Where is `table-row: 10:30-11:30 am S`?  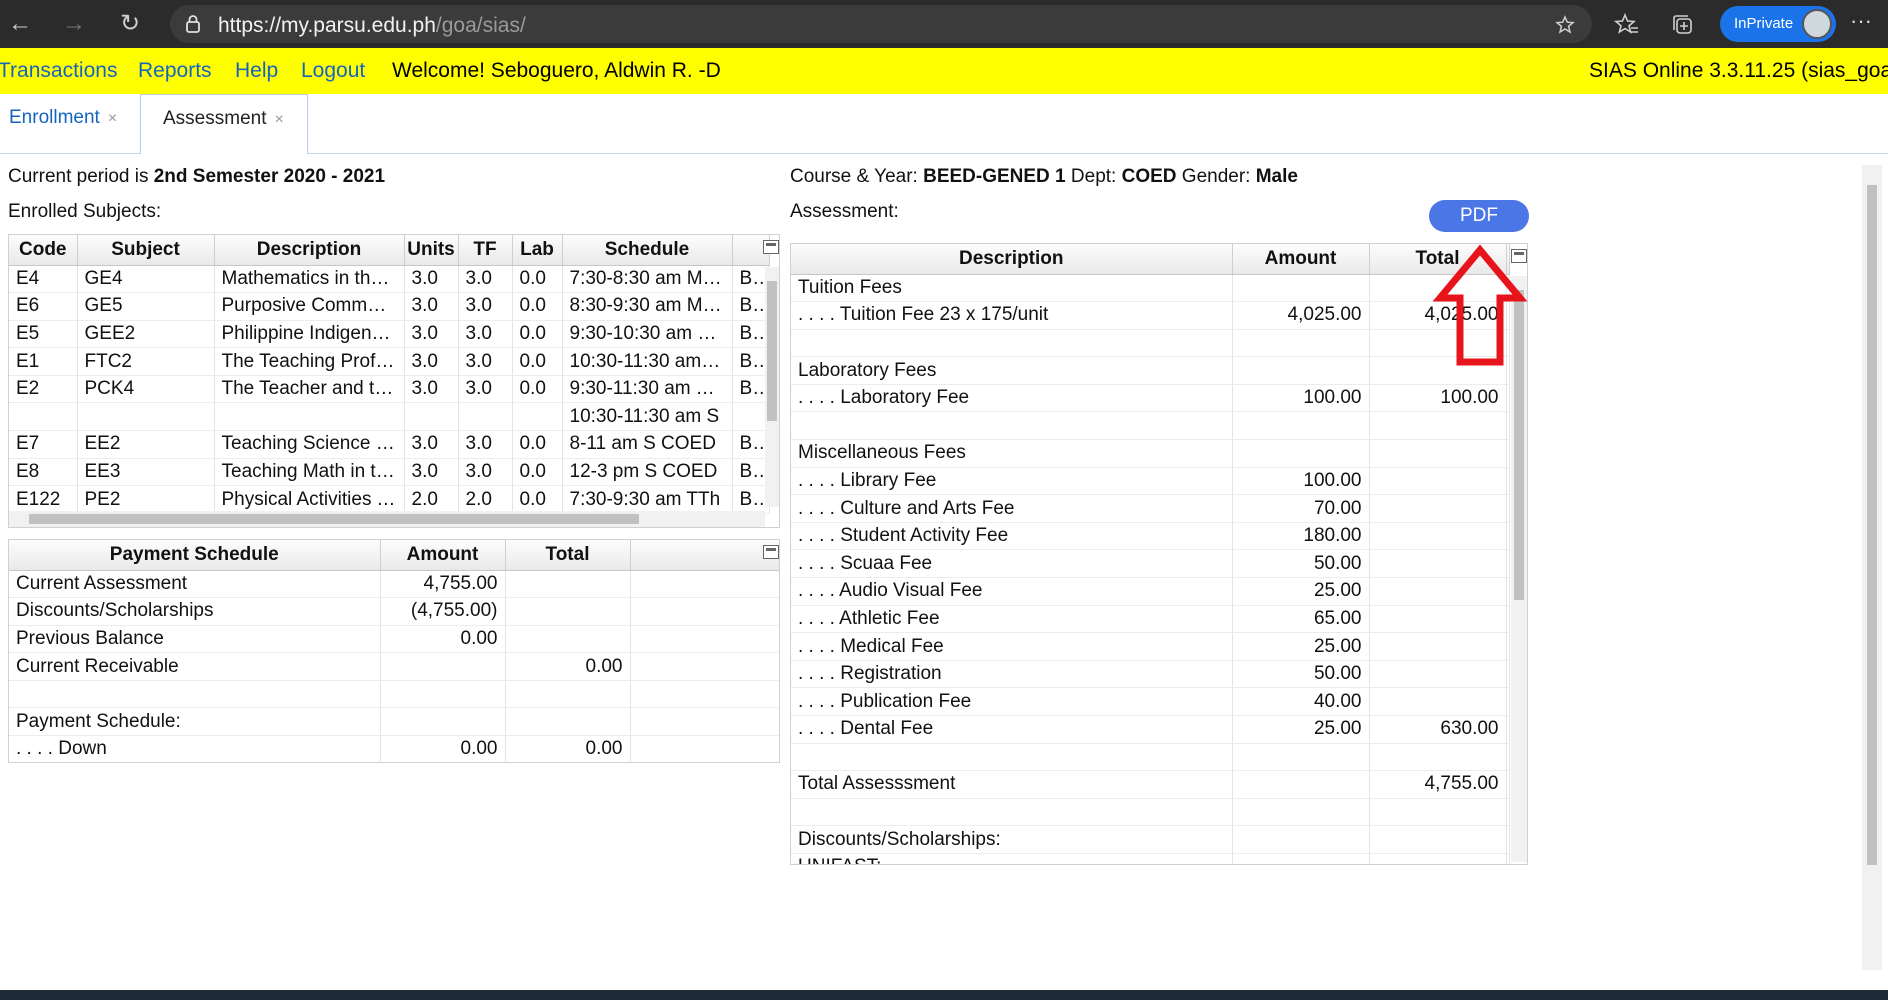 table-row: 10:30-11:30 am S is located at coordinates (389, 417).